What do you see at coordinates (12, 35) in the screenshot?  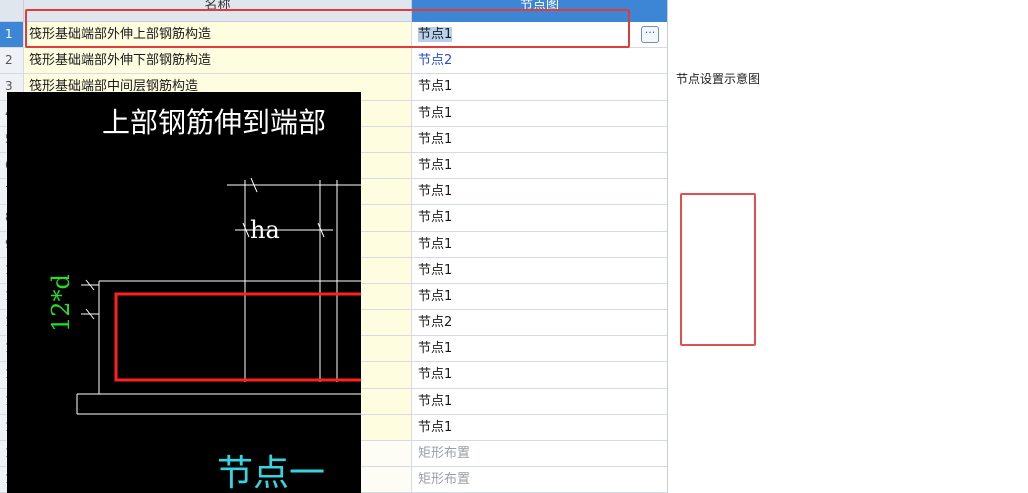 I see `row-number: 1` at bounding box center [12, 35].